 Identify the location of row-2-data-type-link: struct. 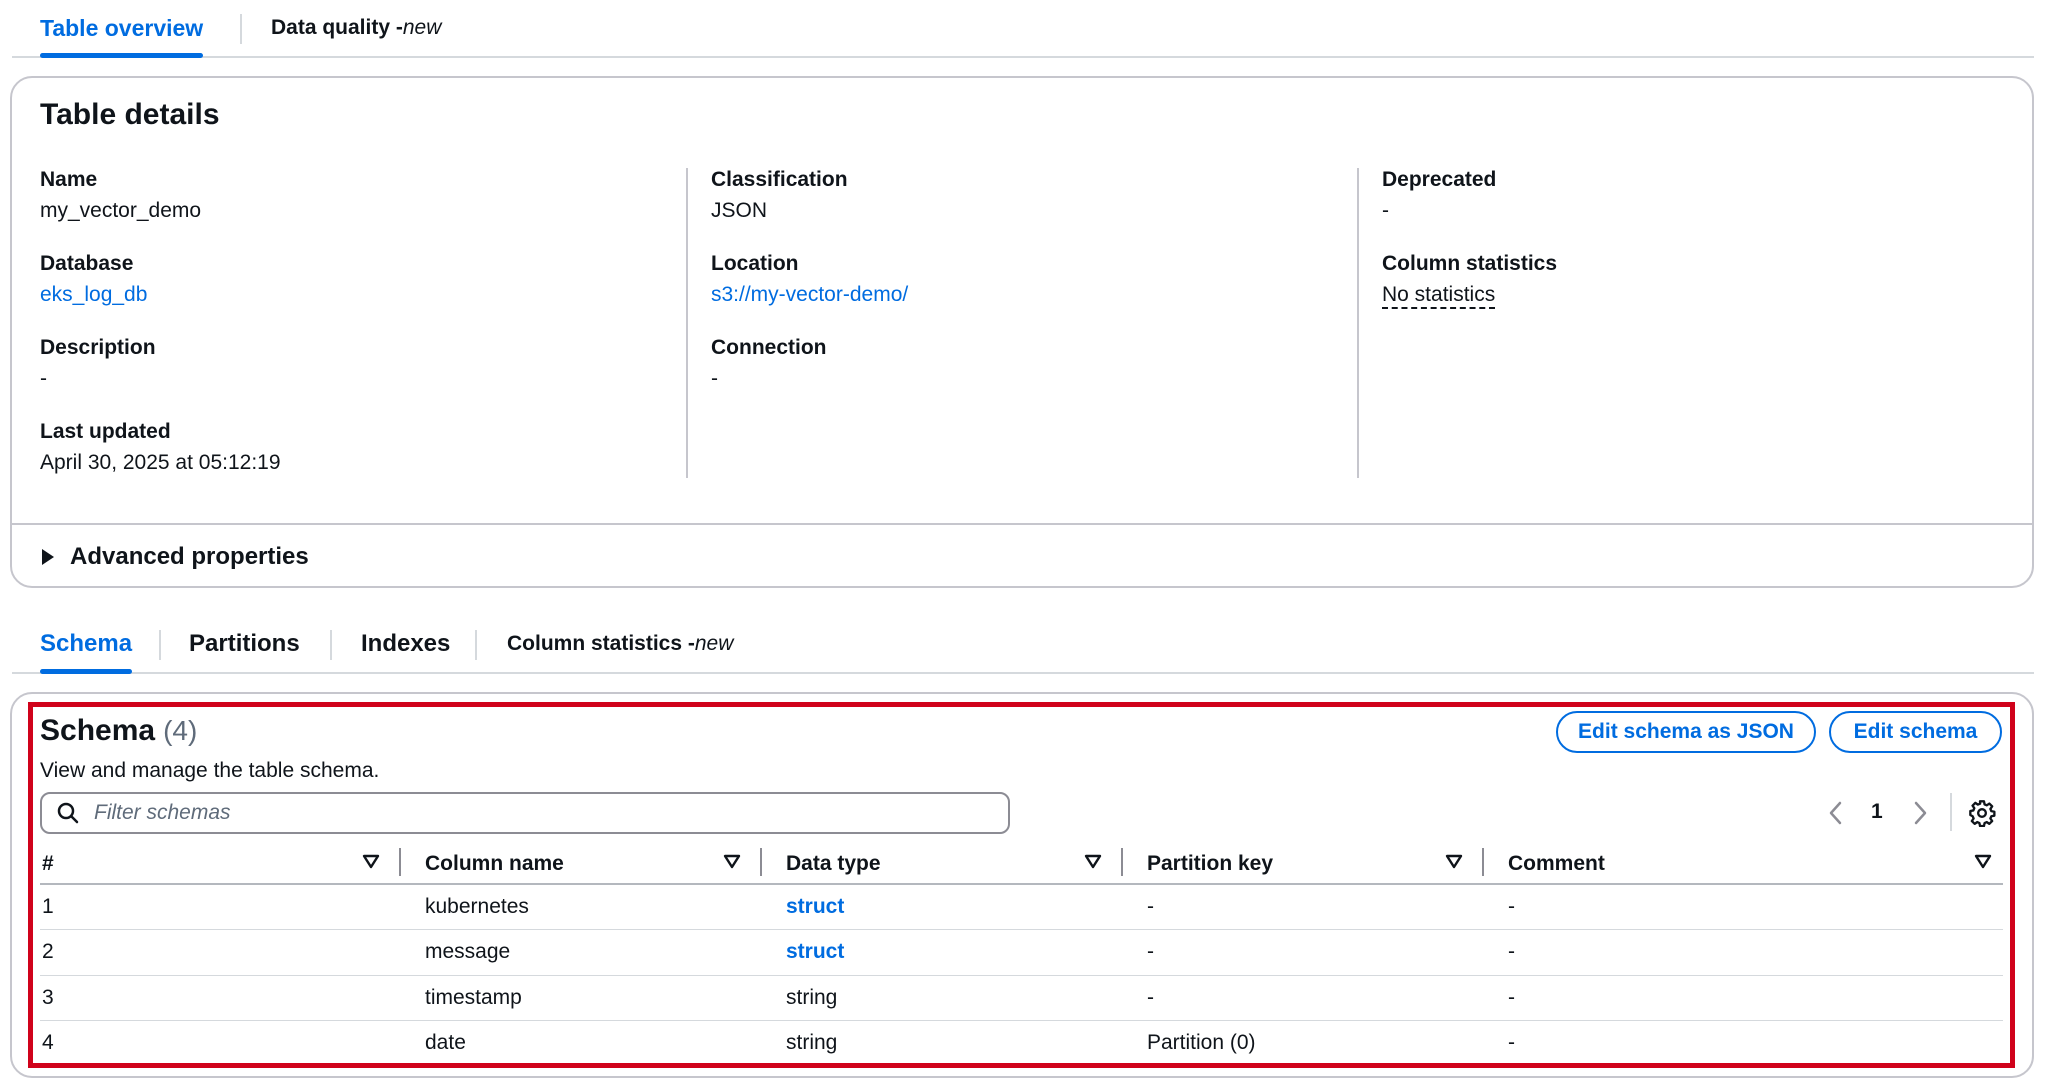
(815, 952).